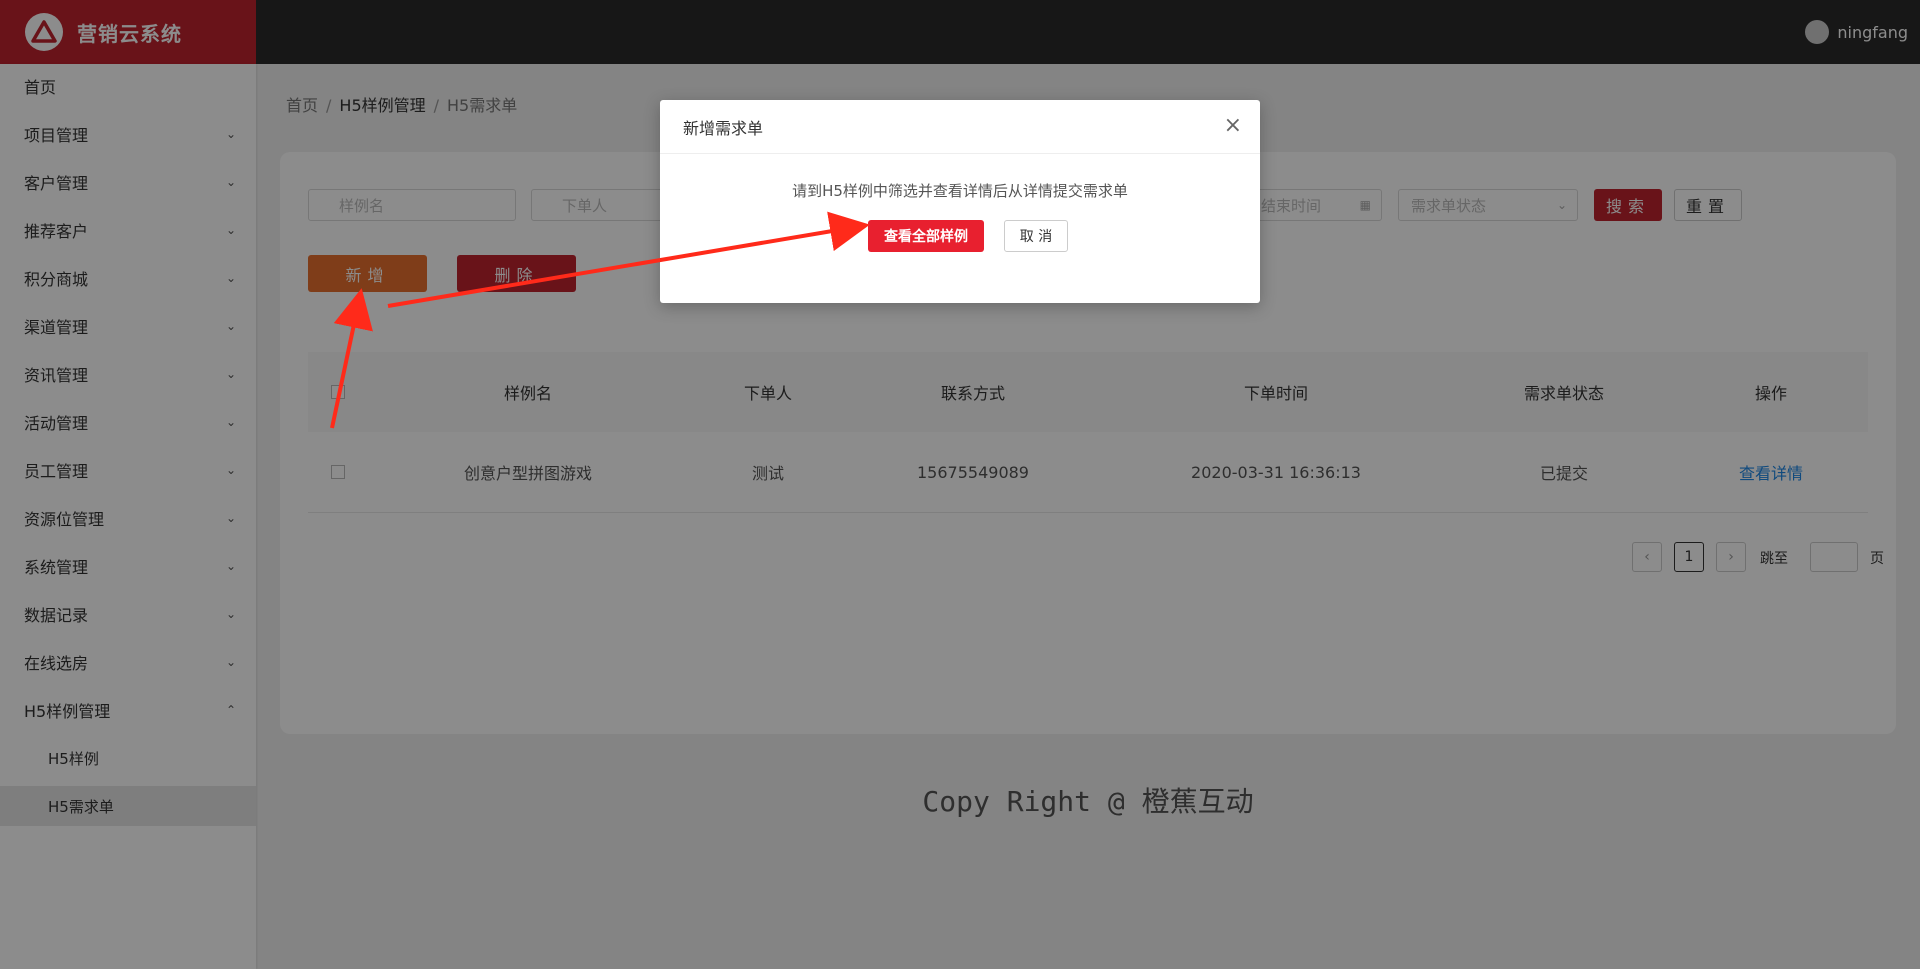  I want to click on close-icon: ×, so click(1233, 126).